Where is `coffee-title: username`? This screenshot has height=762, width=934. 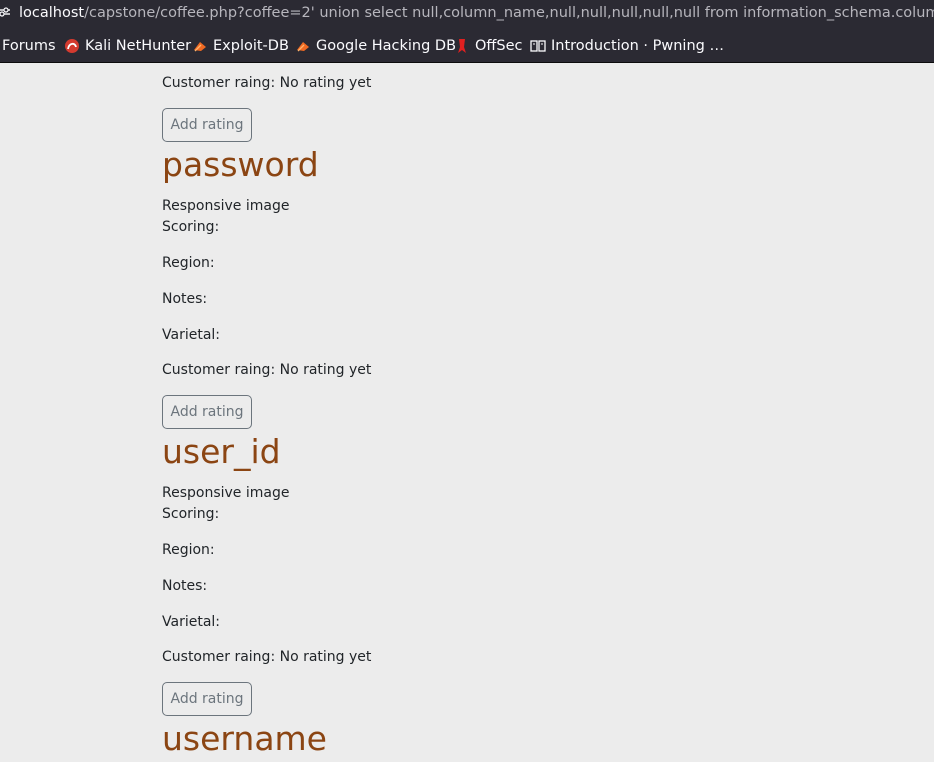 coffee-title: username is located at coordinates (244, 738).